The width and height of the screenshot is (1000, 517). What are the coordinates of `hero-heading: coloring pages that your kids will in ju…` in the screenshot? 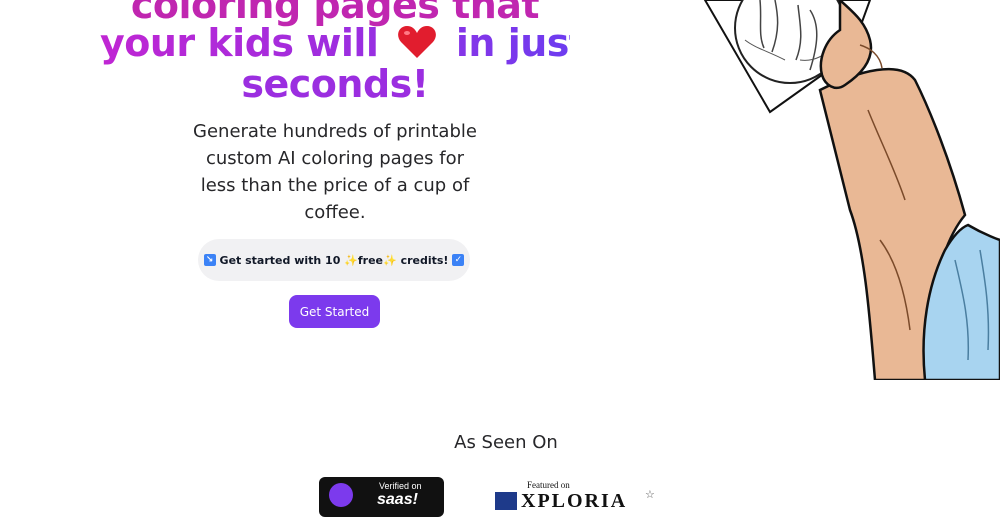 It's located at (335, 51).